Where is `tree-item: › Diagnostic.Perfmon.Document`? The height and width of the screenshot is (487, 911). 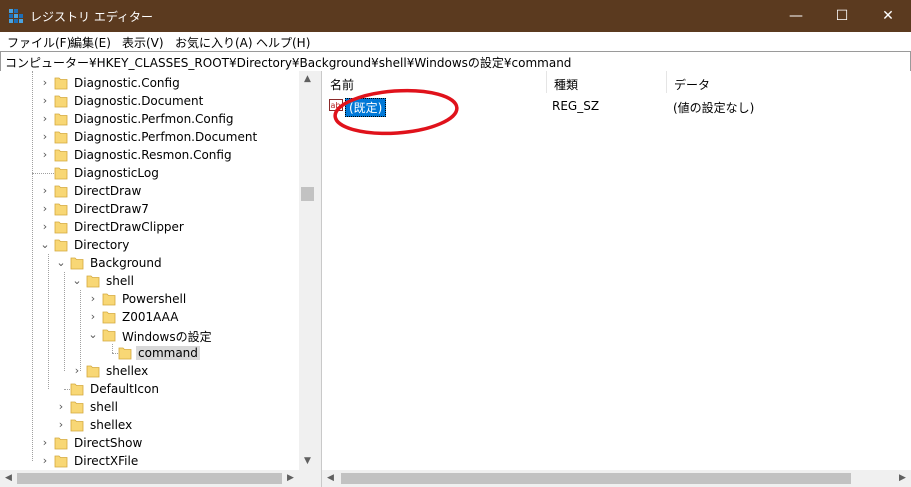
tree-item: › Diagnostic.Perfmon.Document is located at coordinates (149, 137).